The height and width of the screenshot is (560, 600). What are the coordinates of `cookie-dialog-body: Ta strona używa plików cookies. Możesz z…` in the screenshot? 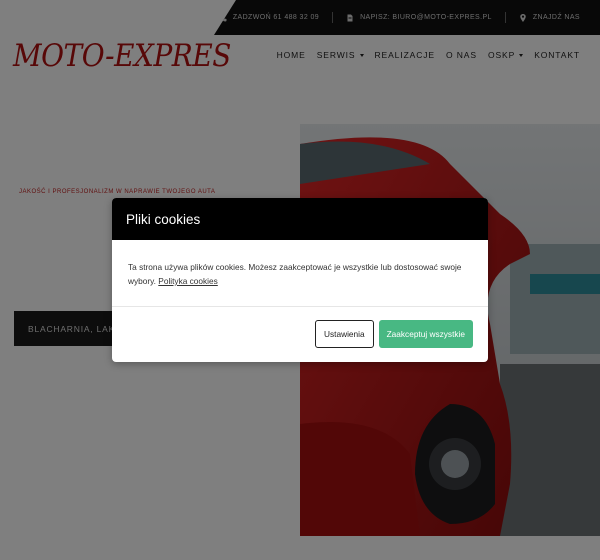 It's located at (300, 273).